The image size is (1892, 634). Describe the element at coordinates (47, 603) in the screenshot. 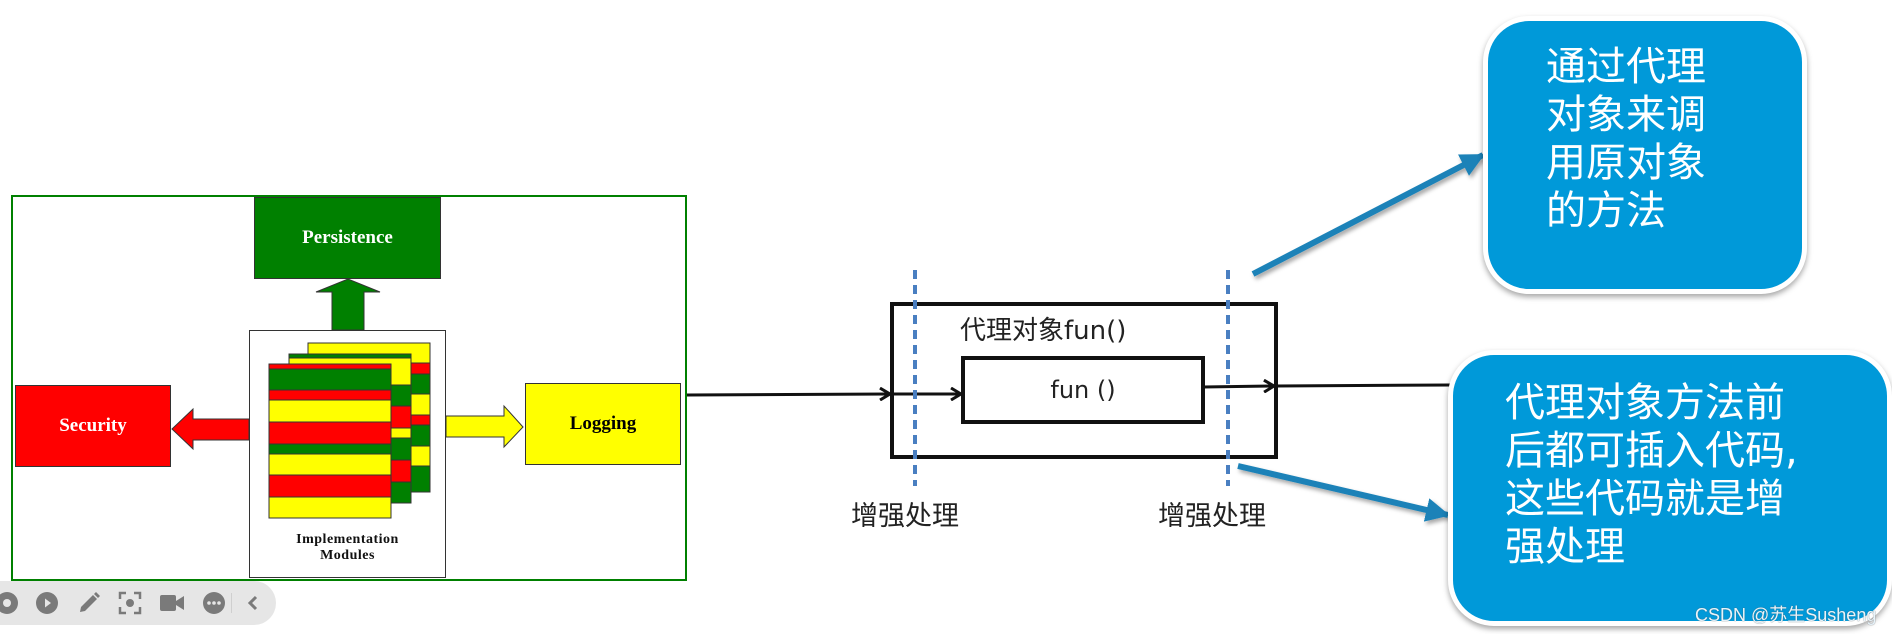

I see `play-icon` at that location.